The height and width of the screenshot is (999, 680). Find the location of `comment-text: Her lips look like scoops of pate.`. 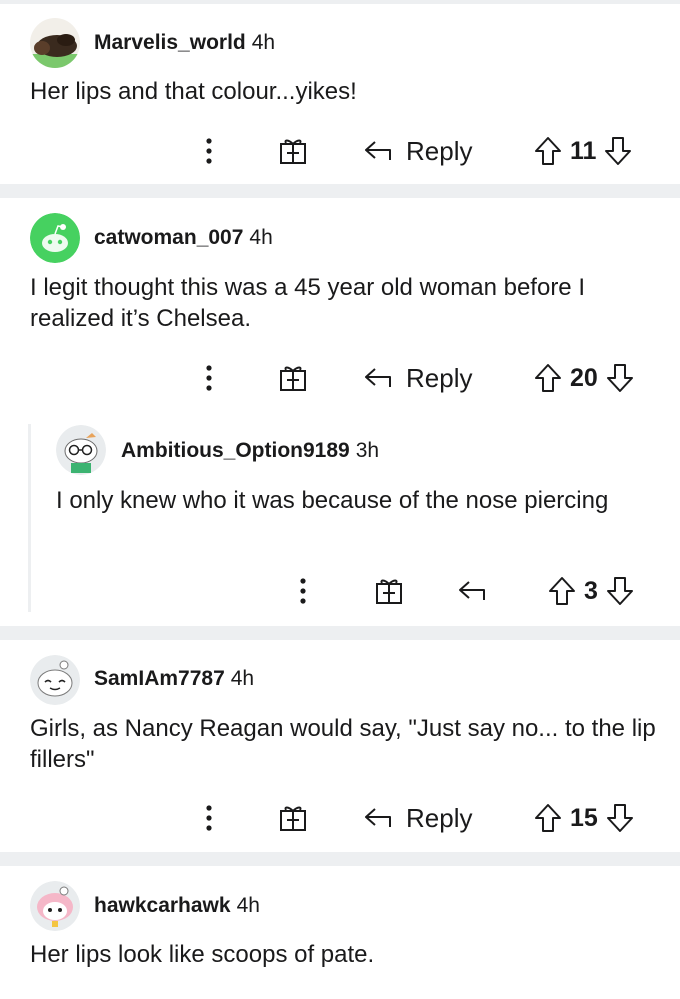

comment-text: Her lips look like scoops of pate. is located at coordinates (202, 954).